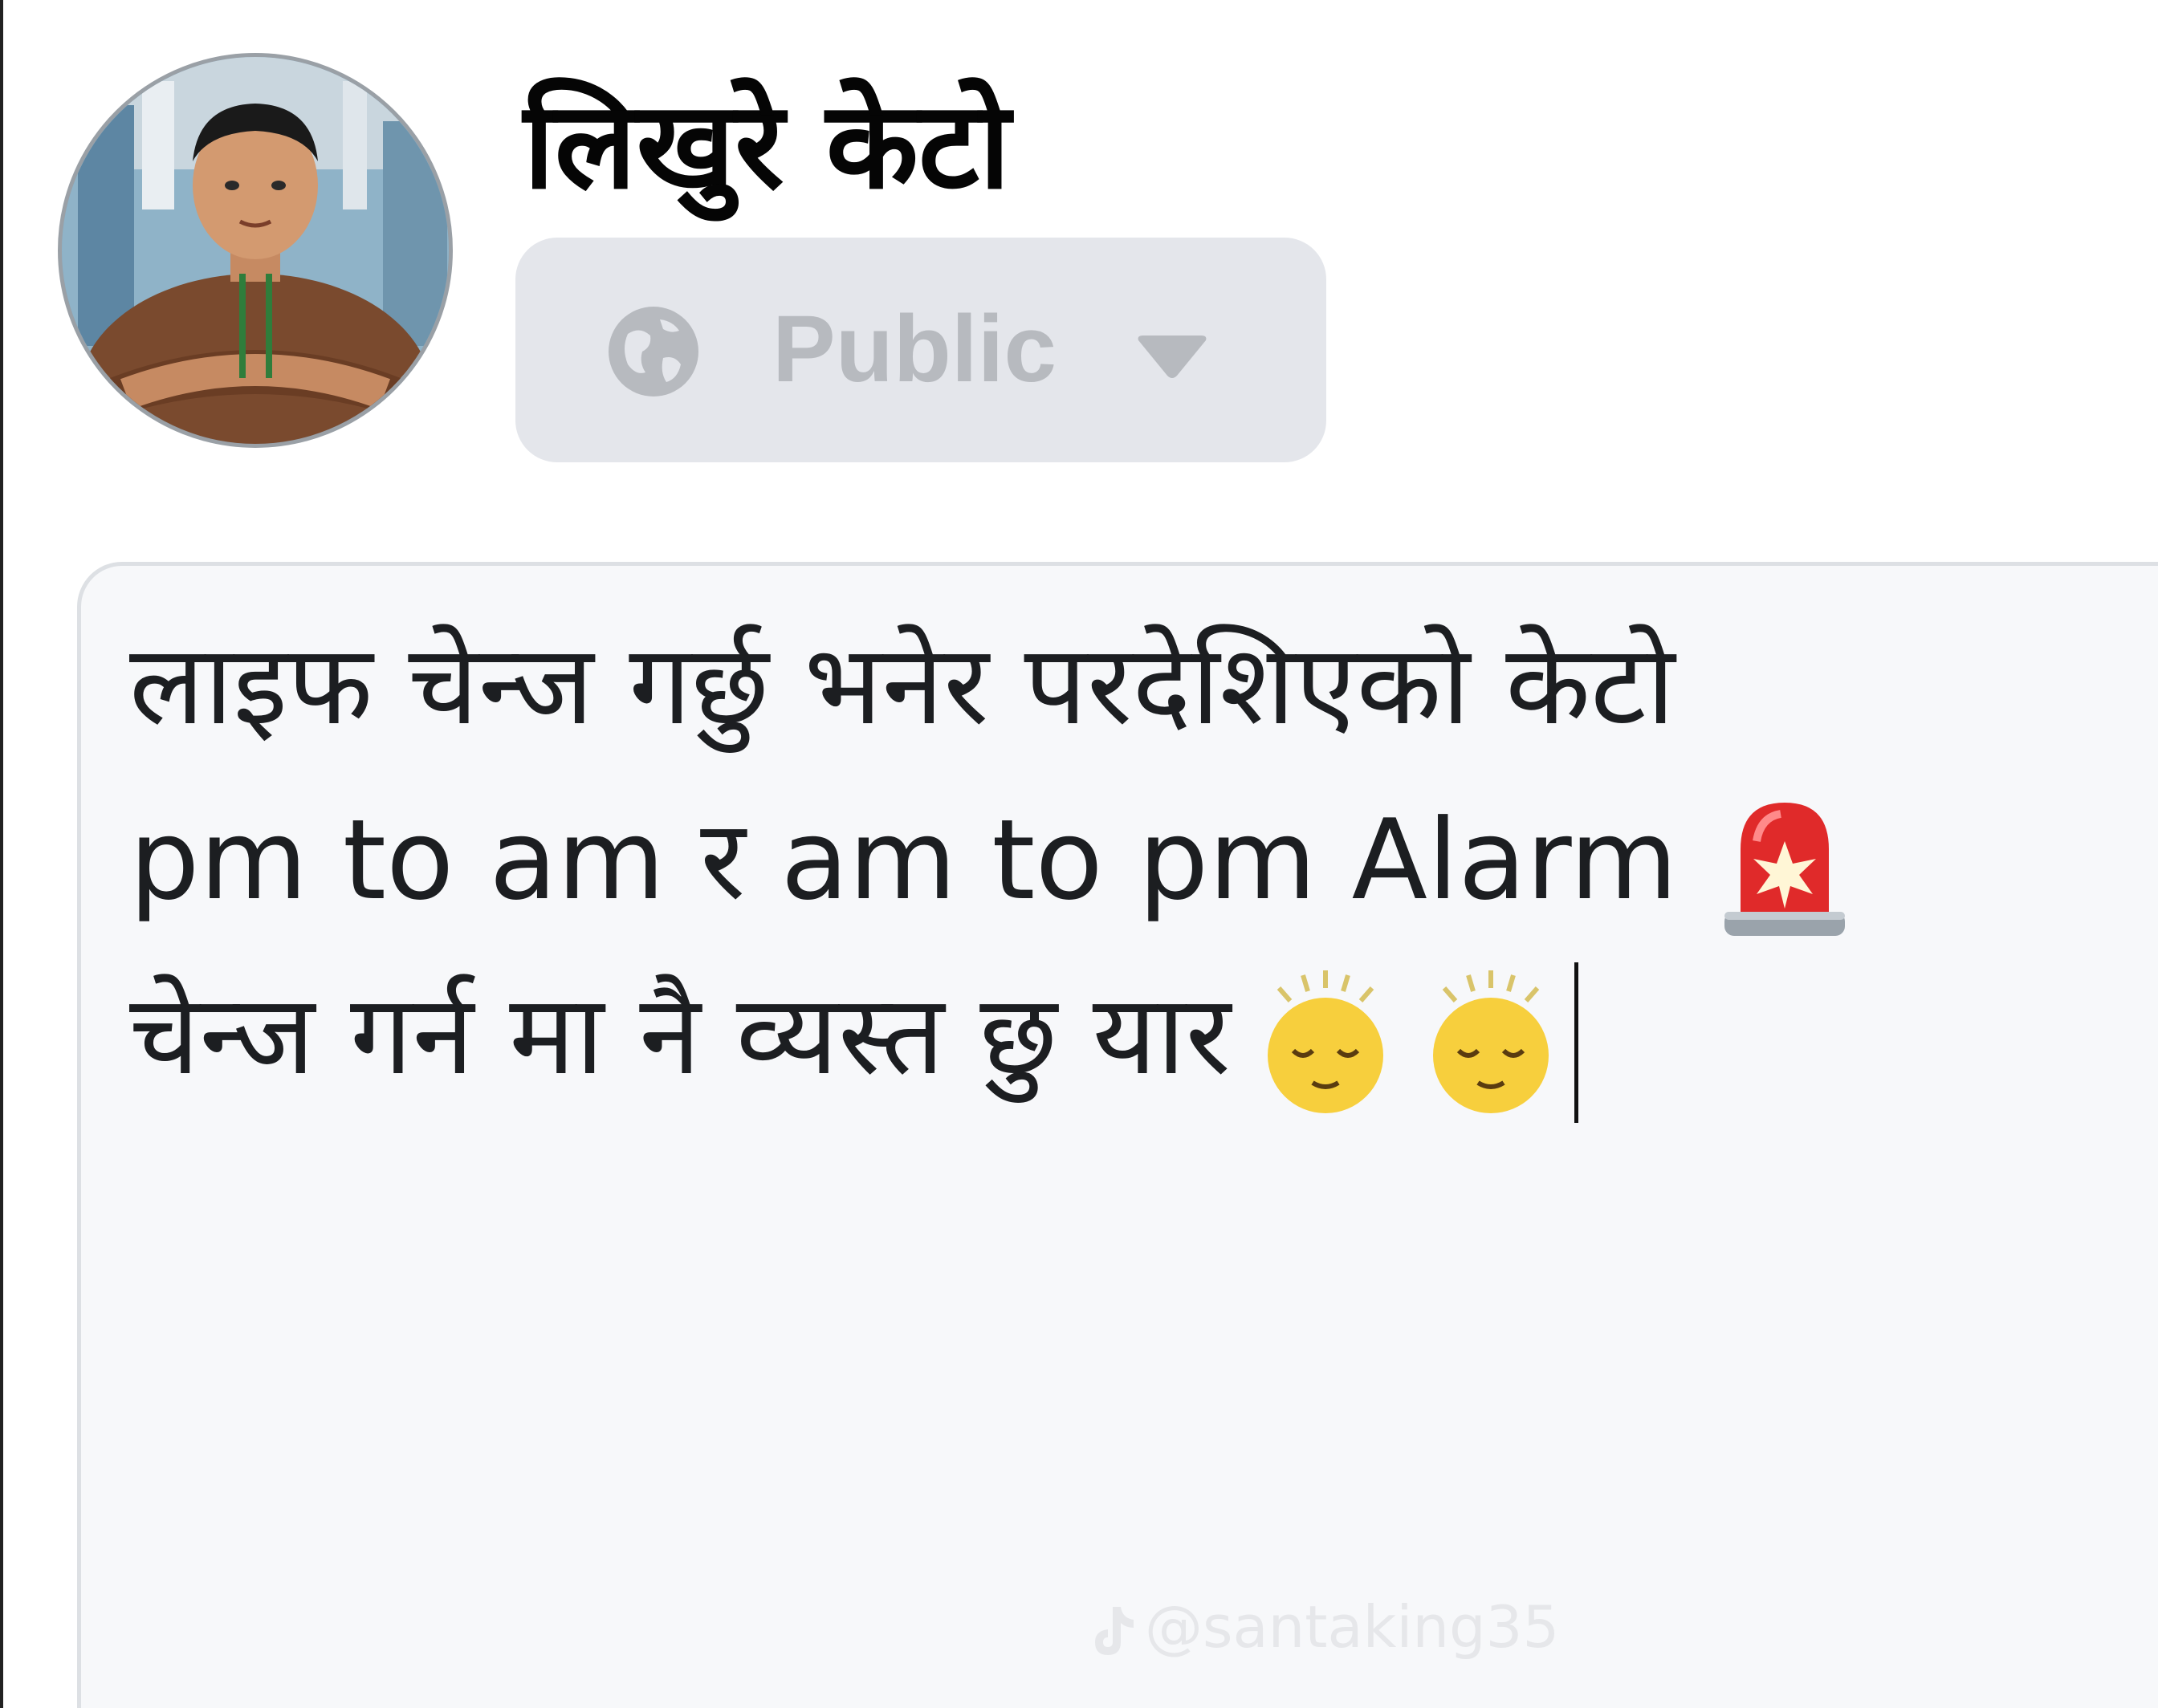  What do you see at coordinates (1116, 1036) in the screenshot?
I see `post-text-line: चेन्ज गर्न मा नै व्यस्त छु यार` at bounding box center [1116, 1036].